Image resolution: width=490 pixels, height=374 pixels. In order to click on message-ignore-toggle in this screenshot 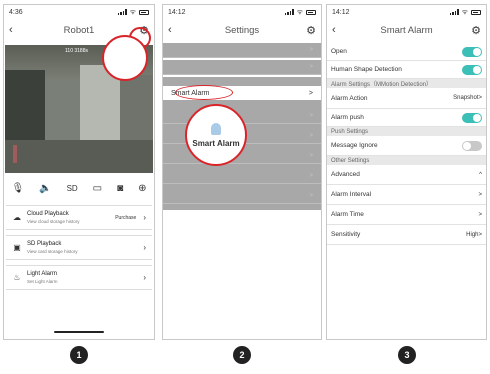, I will do `click(472, 145)`.